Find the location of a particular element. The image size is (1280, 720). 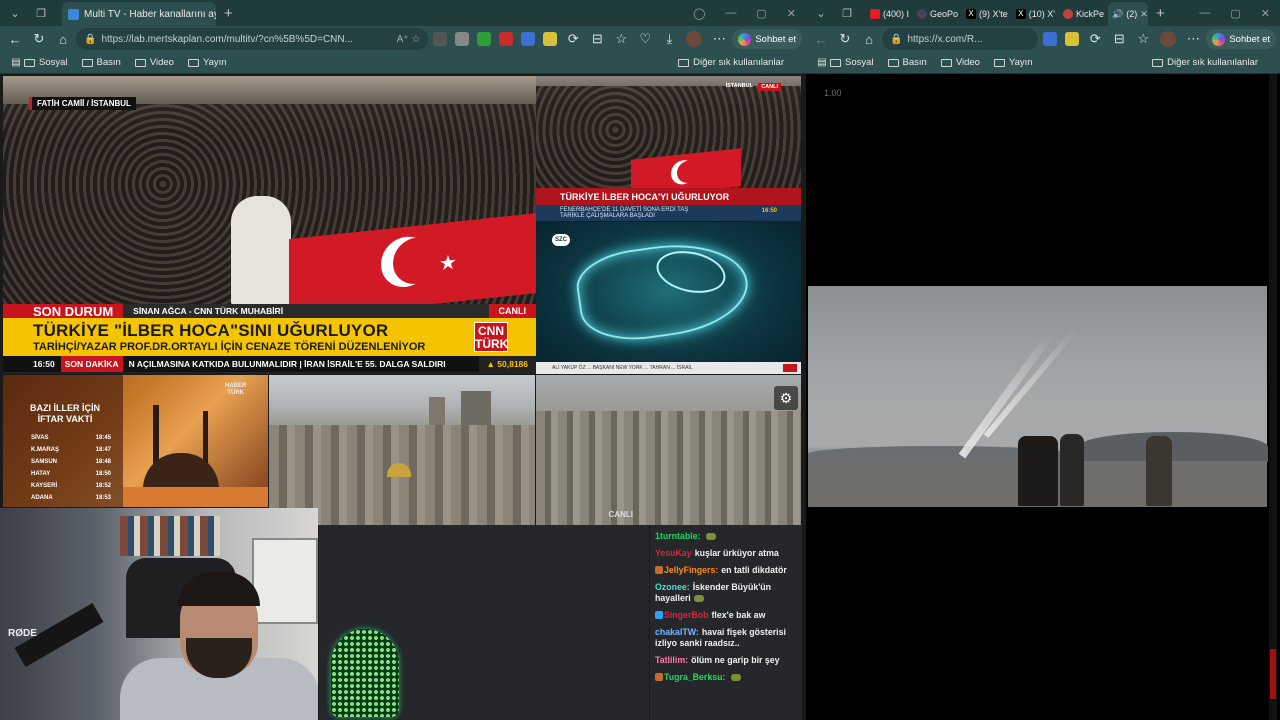

scrollbar is located at coordinates (1273, 397).